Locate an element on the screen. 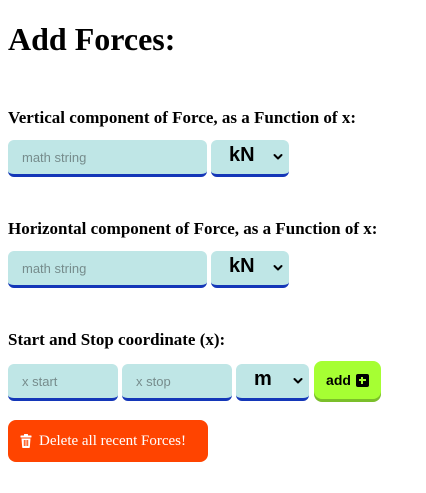 This screenshot has height=493, width=426. range-unit-value: m is located at coordinates (263, 379).